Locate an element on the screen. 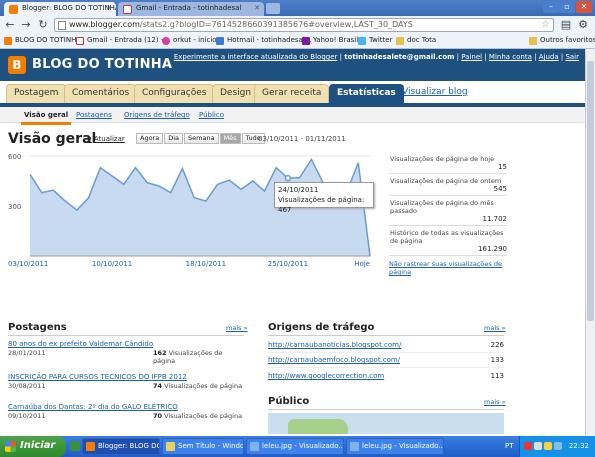 This screenshot has height=457, width=595. vertical-scrollbar is located at coordinates (590, 242).